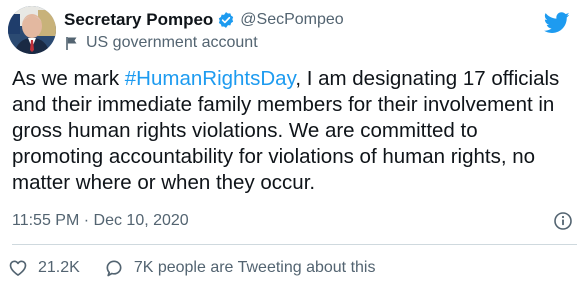 The height and width of the screenshot is (286, 577). I want to click on tweet-text-start: As we mark, so click(68, 78).